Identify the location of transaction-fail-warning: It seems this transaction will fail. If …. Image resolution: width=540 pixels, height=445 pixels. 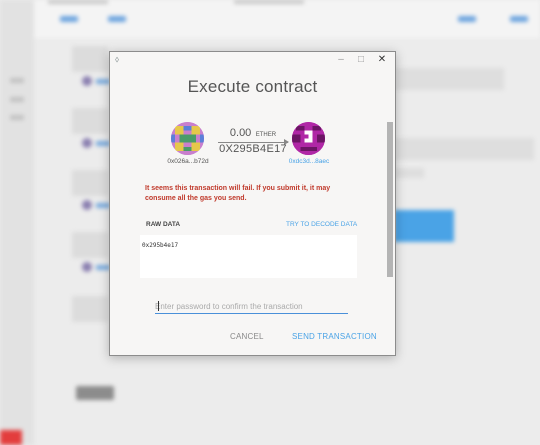
(238, 193).